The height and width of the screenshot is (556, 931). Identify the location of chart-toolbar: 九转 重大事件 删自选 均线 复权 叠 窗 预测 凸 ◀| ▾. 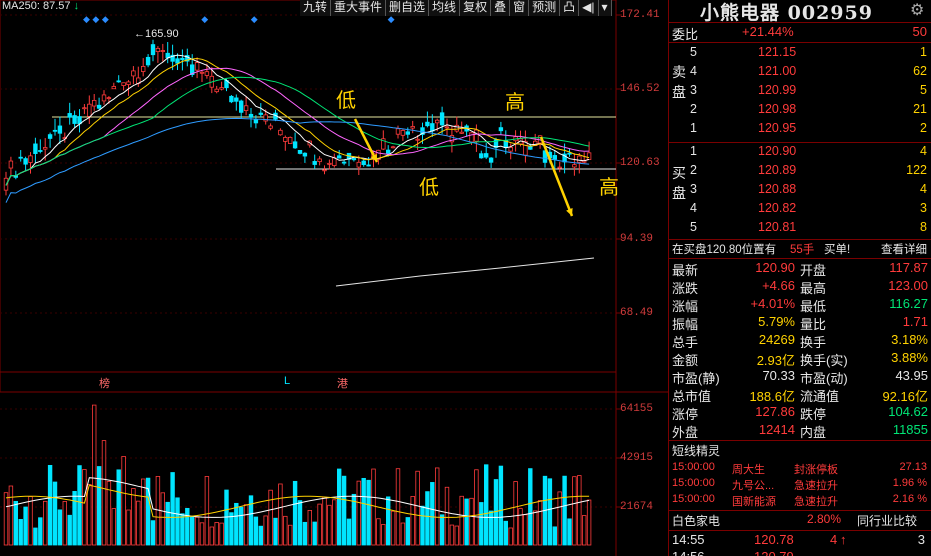
(456, 8).